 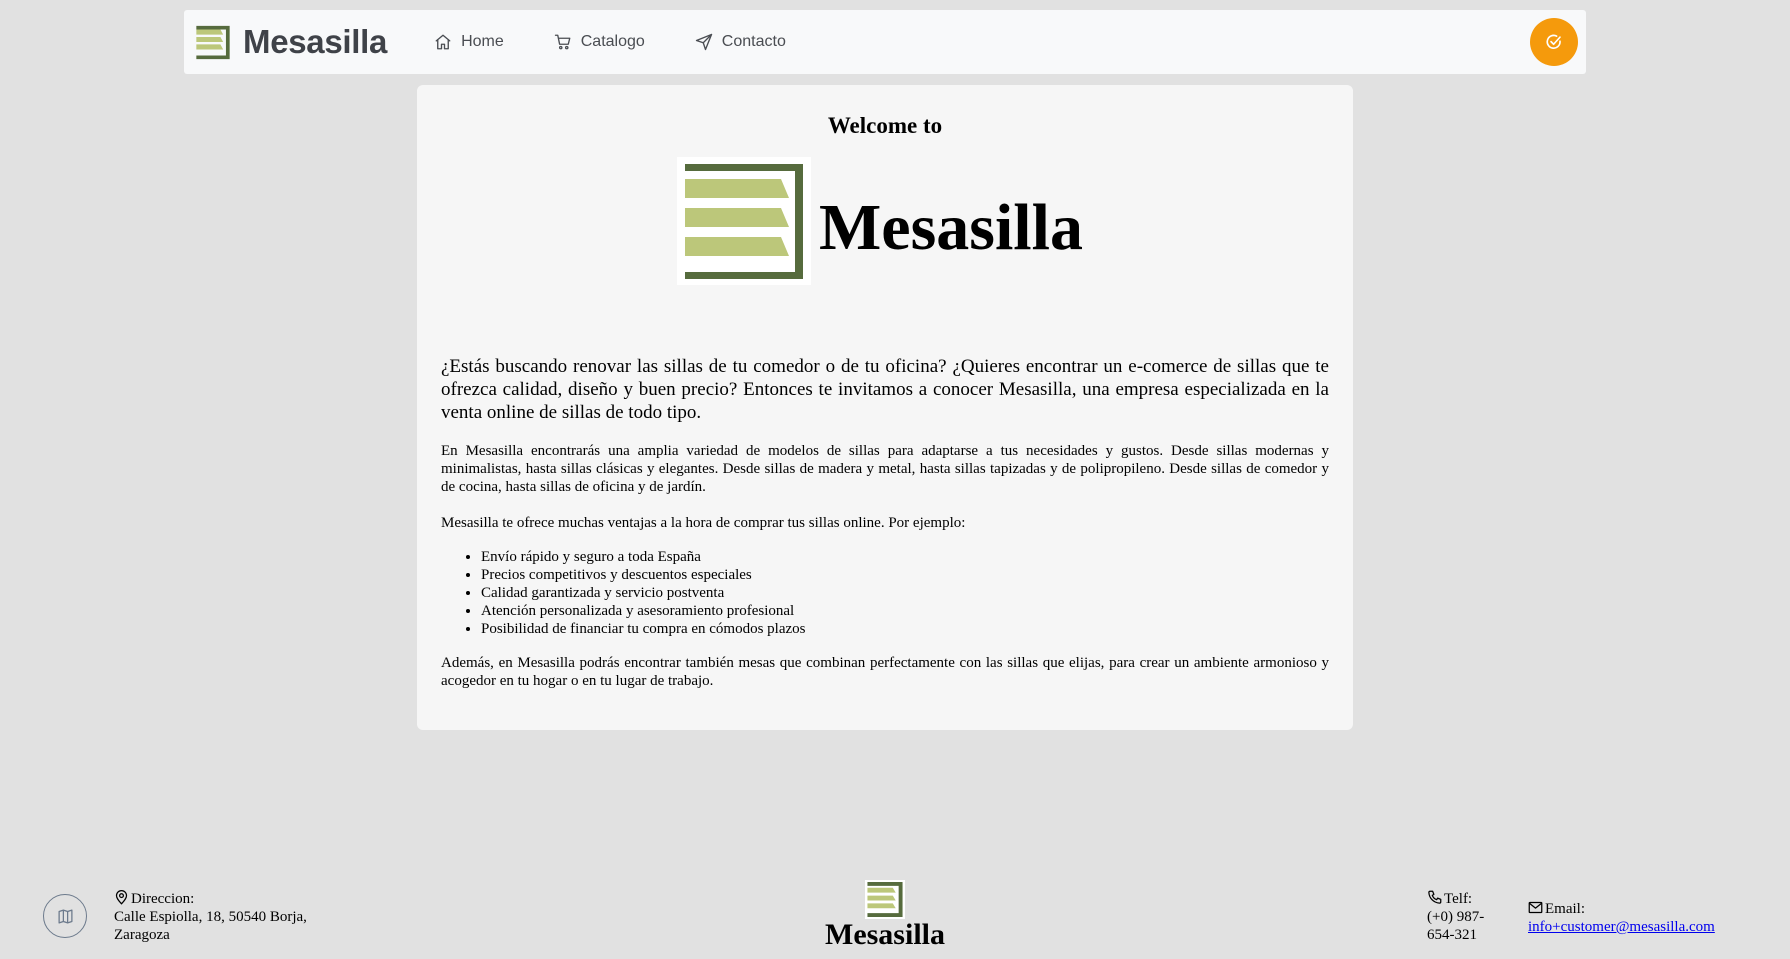 I want to click on check-circle-icon, so click(x=1554, y=42).